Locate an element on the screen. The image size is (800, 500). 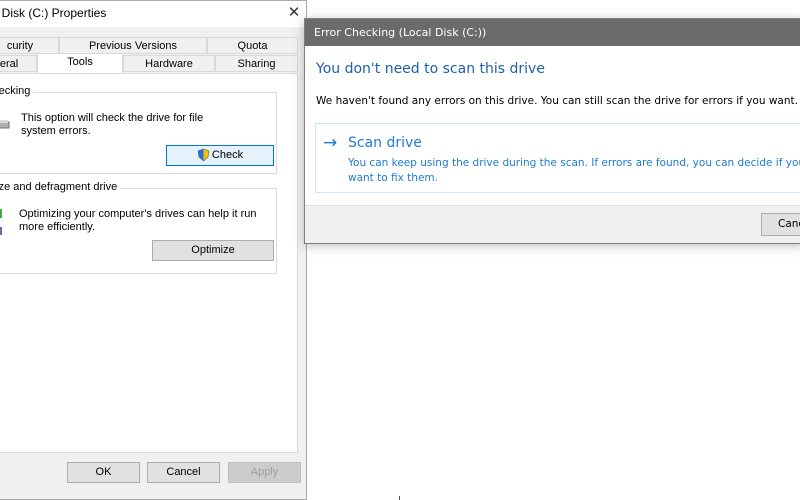
tab-previous-versions: Previous Versions is located at coordinates (133, 45).